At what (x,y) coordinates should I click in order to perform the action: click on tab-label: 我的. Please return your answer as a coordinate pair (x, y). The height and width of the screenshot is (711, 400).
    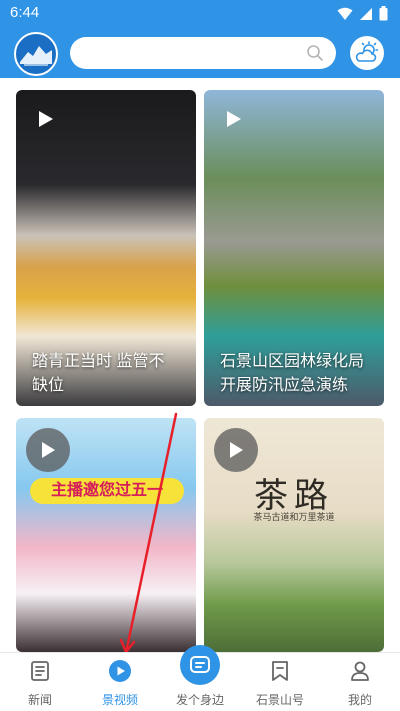
    Looking at the image, I should click on (359, 700).